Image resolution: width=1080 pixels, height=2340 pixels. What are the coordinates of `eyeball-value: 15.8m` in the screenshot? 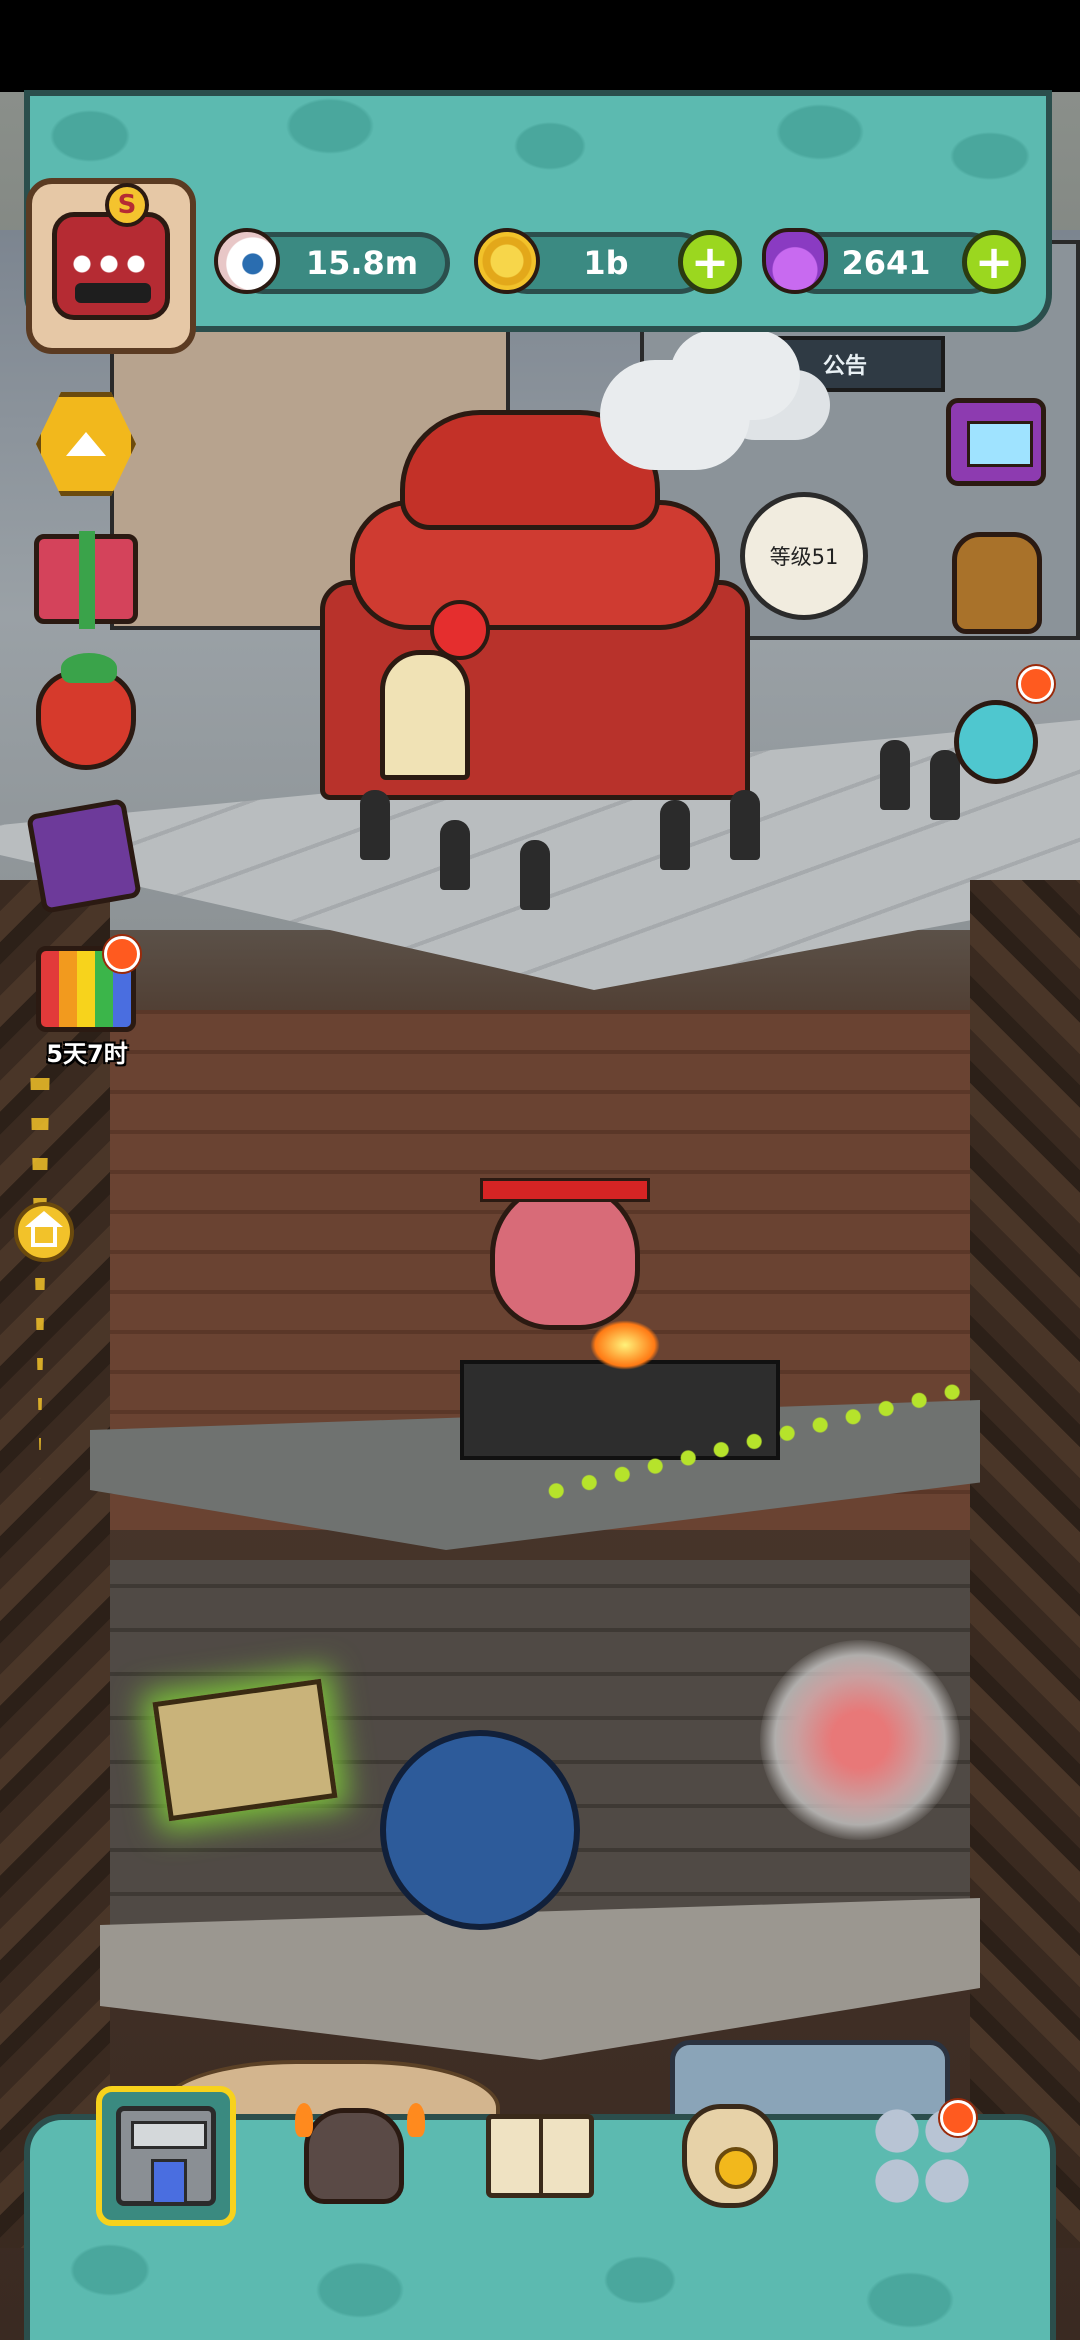 It's located at (362, 263).